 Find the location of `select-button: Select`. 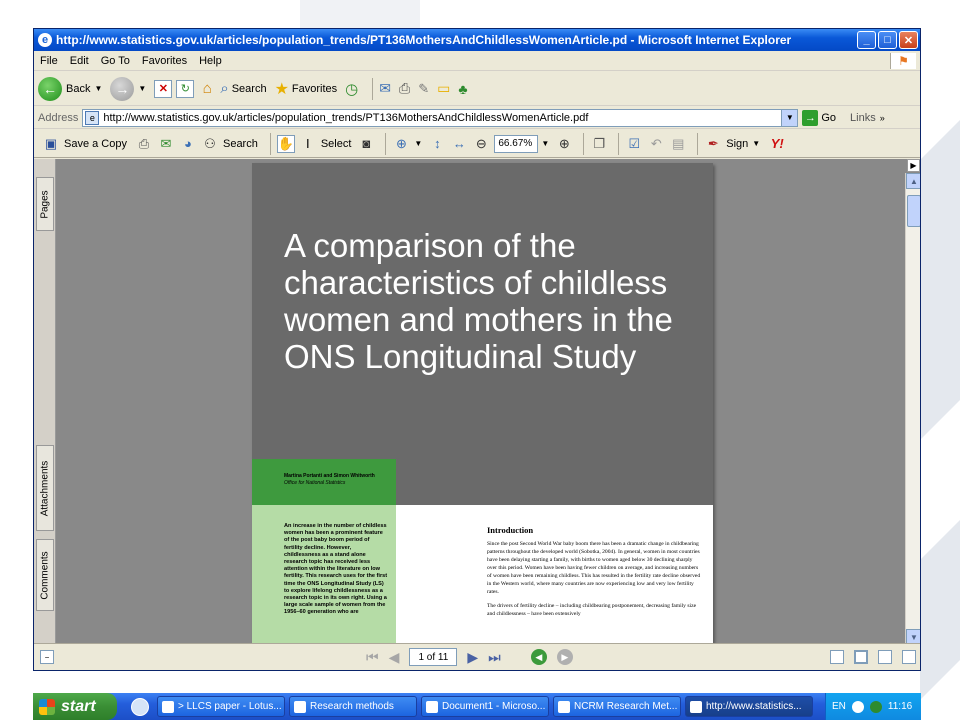

select-button: Select is located at coordinates (336, 144).